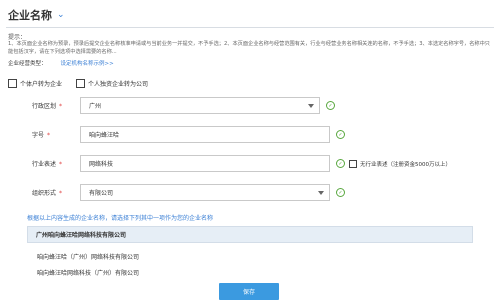 This screenshot has width=500, height=308. Describe the element at coordinates (87, 63) in the screenshot. I see `org-type-example-link: 设定机构名称示例>>` at that location.